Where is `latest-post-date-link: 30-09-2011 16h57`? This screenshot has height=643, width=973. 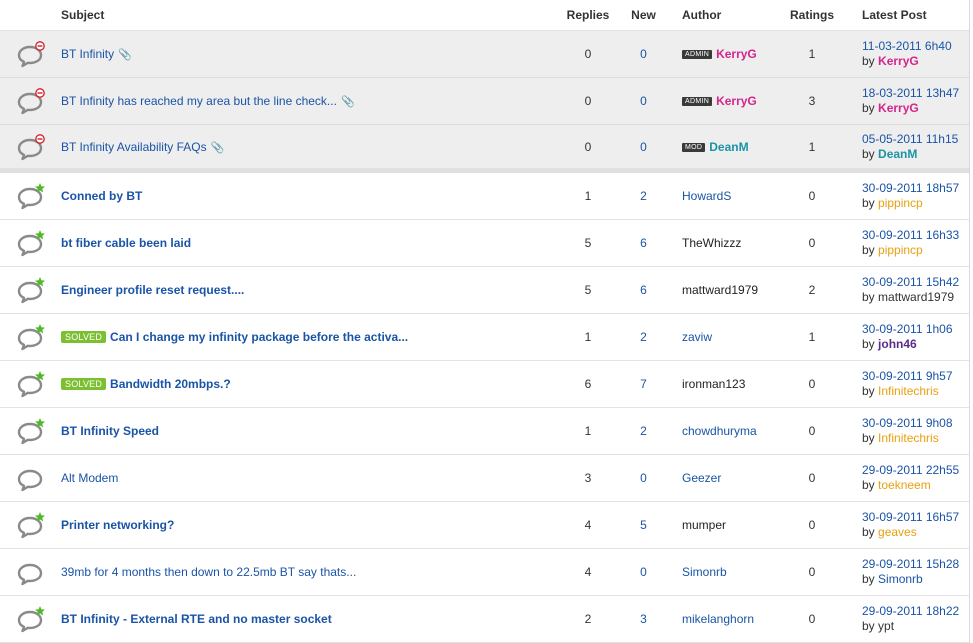 latest-post-date-link: 30-09-2011 16h57 is located at coordinates (915, 517).